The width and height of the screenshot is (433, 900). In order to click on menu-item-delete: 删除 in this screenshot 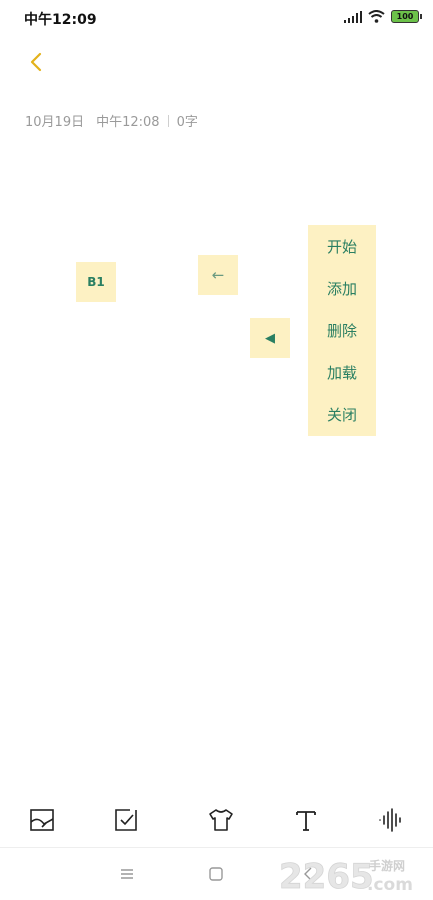, I will do `click(342, 330)`.